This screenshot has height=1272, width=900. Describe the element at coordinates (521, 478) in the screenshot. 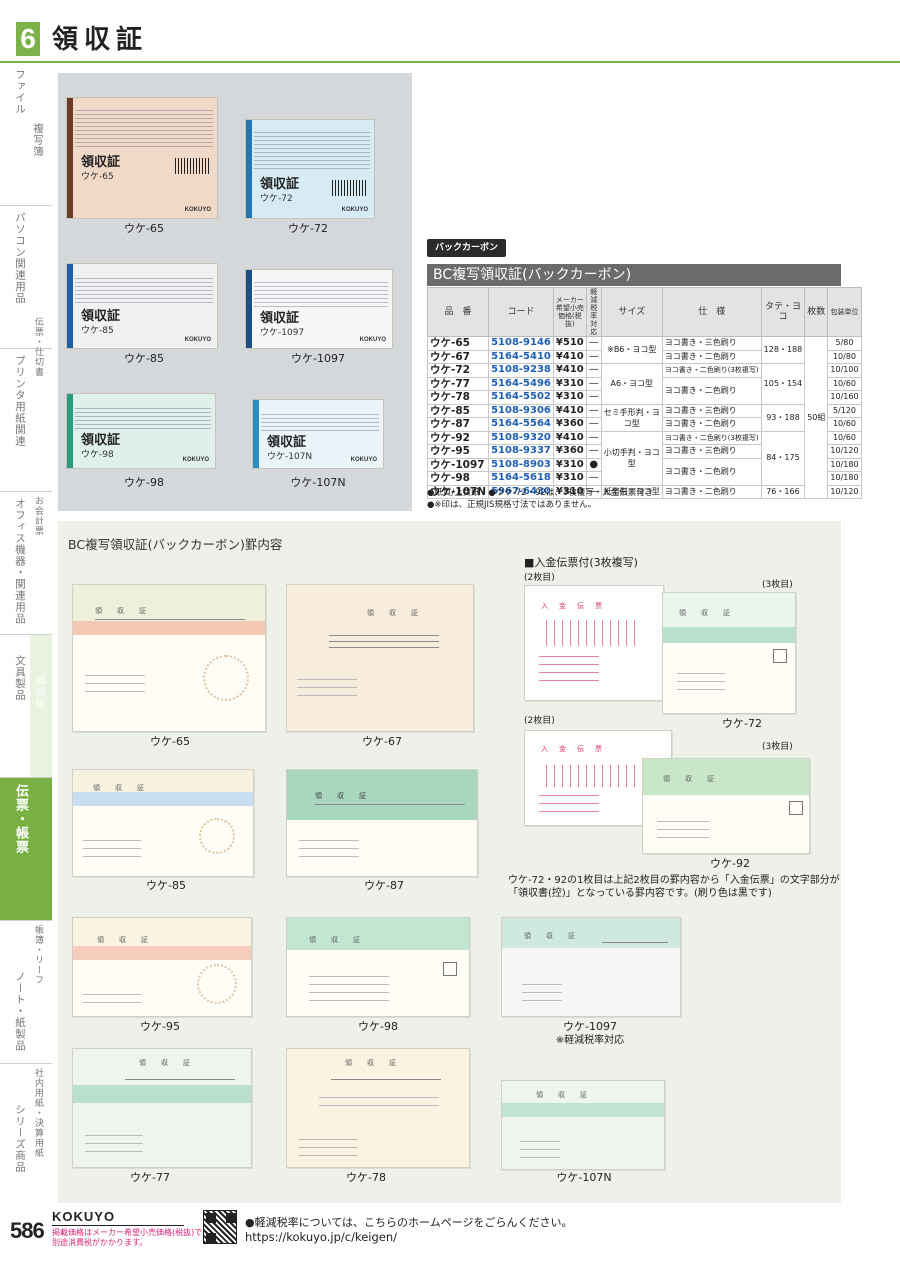

I see `cell-code: 5164-5618` at that location.